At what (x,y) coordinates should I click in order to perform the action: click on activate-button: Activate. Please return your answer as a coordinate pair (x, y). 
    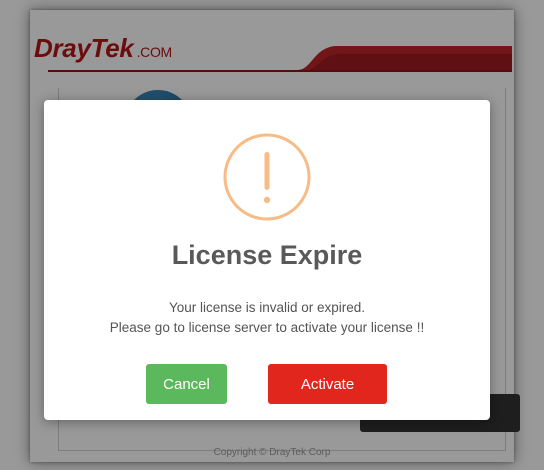
    Looking at the image, I should click on (327, 384).